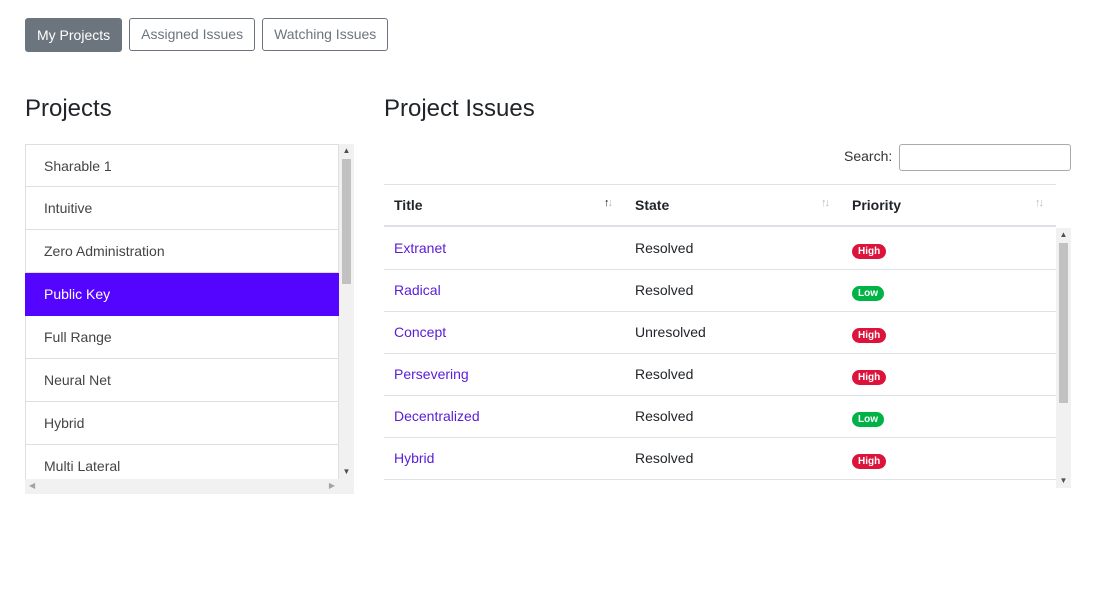  Describe the element at coordinates (459, 108) in the screenshot. I see `project-issues-heading: Project Issues` at that location.